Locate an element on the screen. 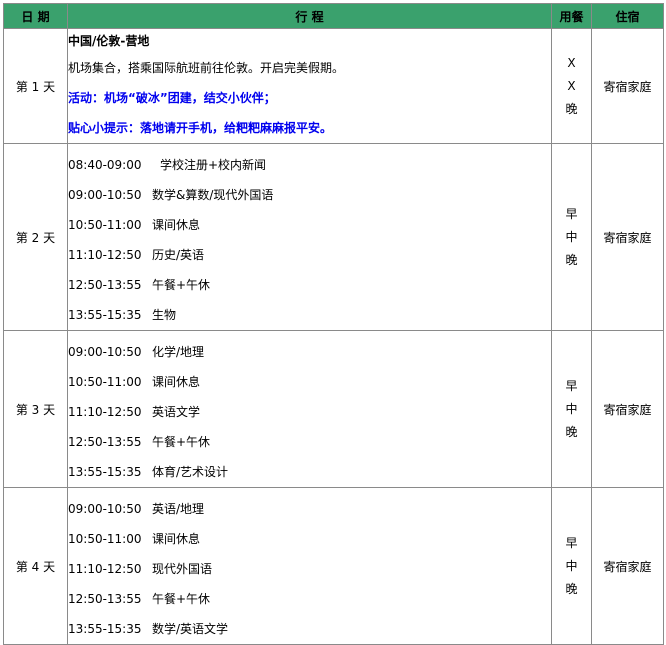  day-label: 第 2 天 is located at coordinates (35, 237).